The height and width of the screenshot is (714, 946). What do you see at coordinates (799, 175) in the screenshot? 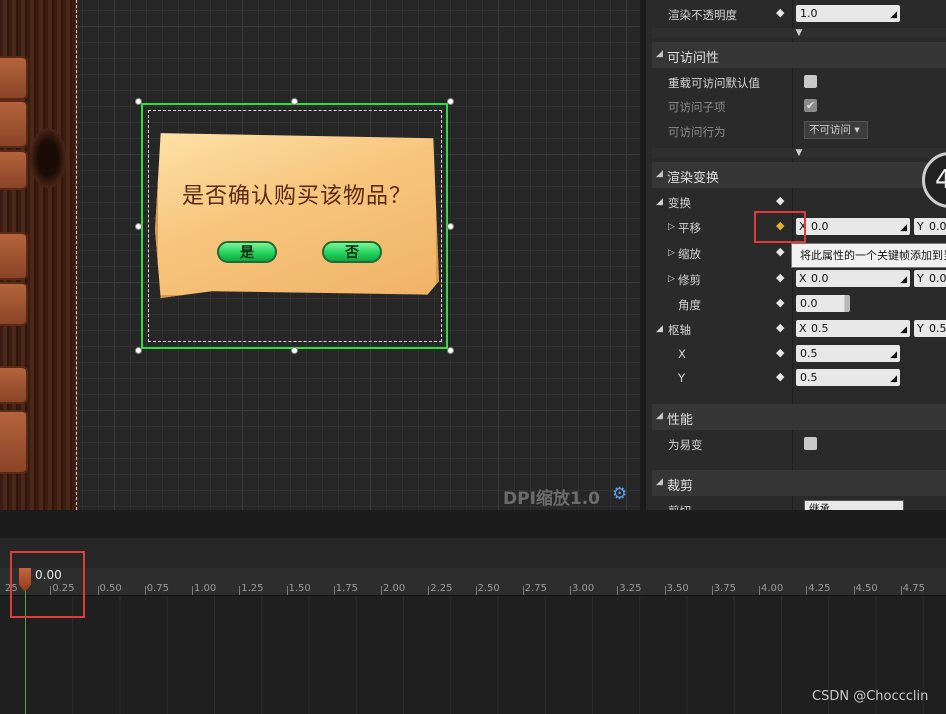
I see `render-transform-category: ◢ 渲染变换` at bounding box center [799, 175].